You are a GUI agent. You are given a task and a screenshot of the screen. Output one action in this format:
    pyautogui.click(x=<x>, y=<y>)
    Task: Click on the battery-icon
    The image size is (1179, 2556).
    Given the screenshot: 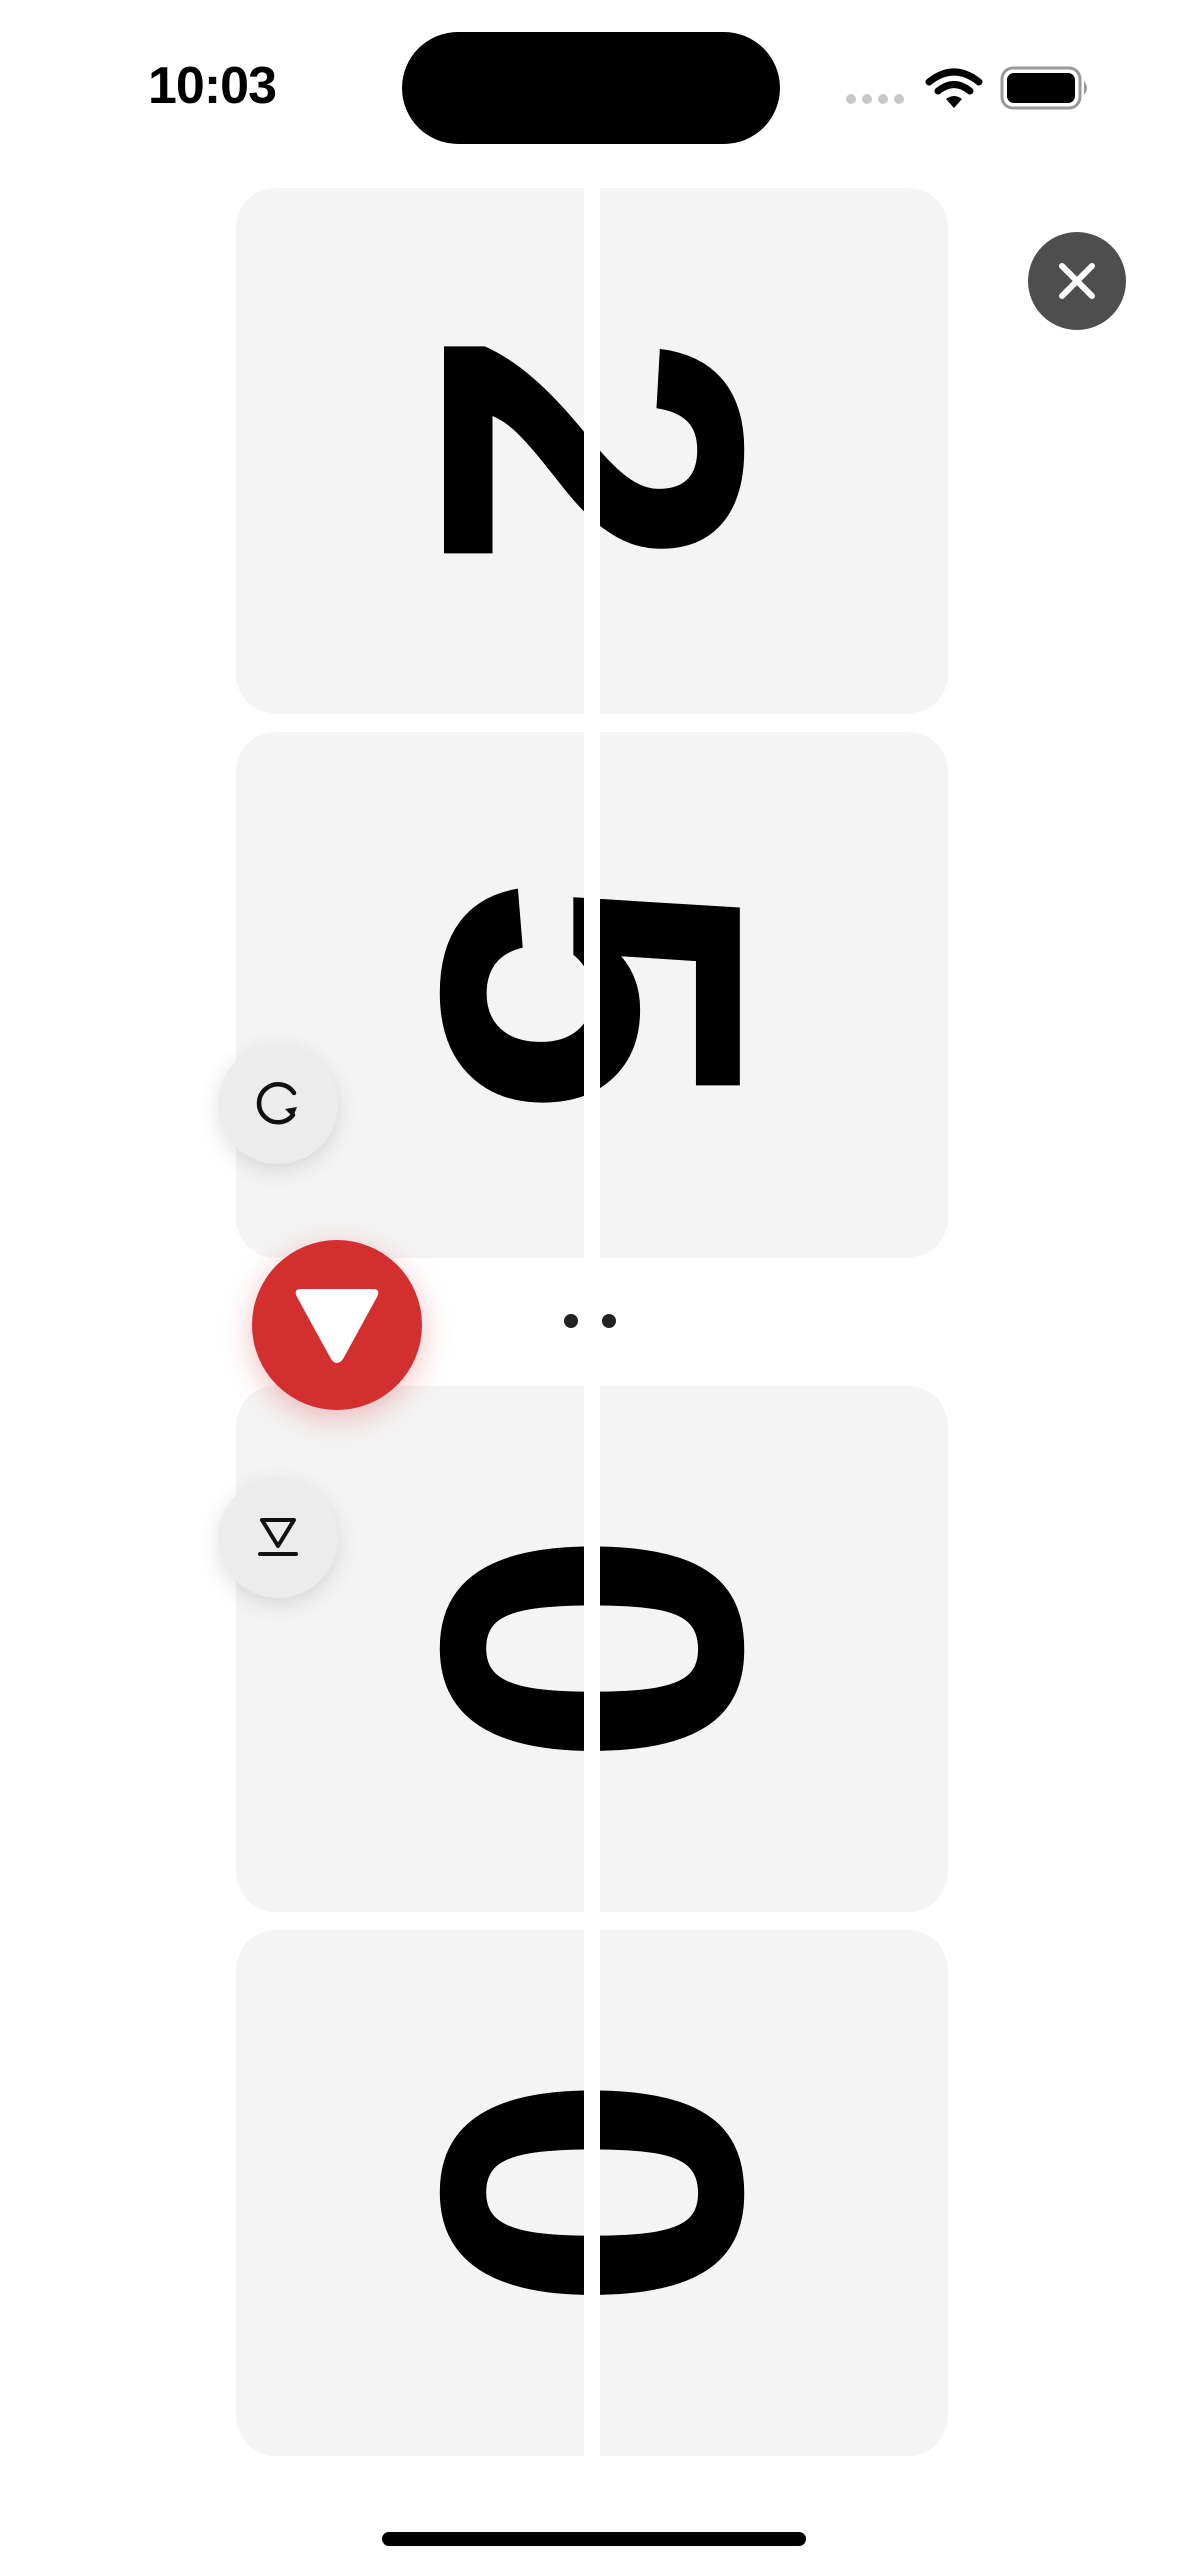 What is the action you would take?
    pyautogui.click(x=1043, y=88)
    